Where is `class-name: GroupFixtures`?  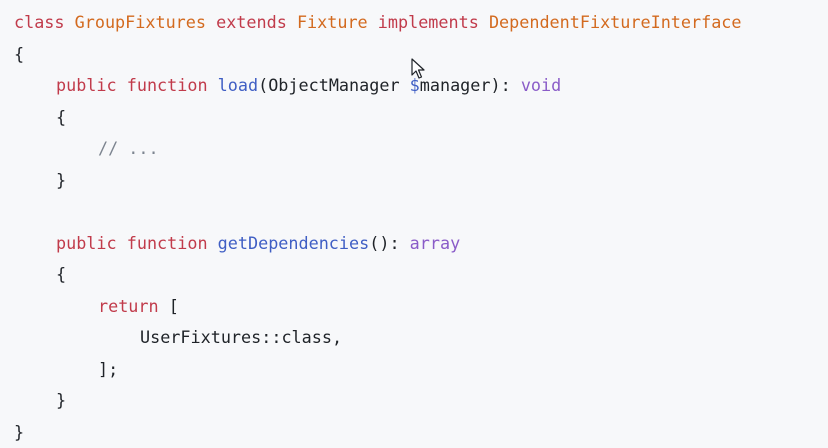 class-name: GroupFixtures is located at coordinates (140, 22).